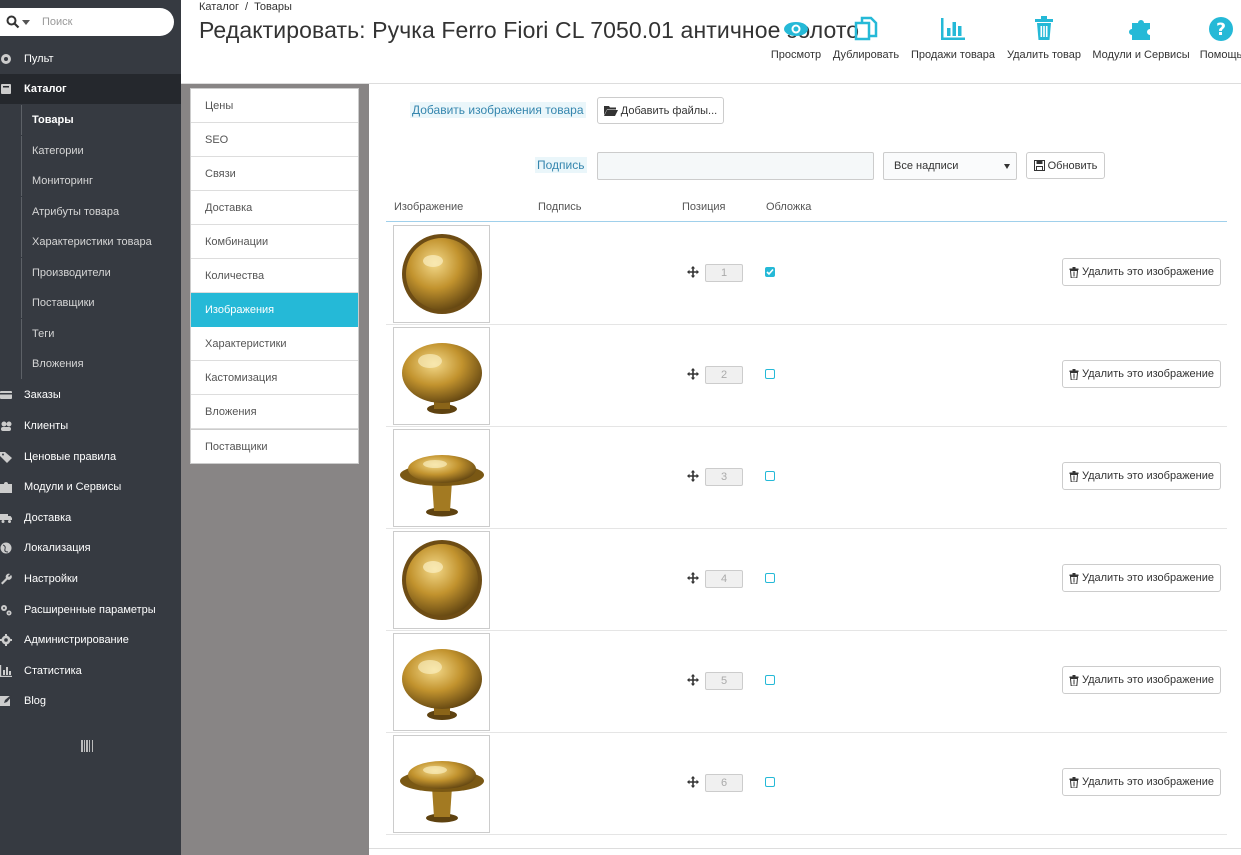 Image resolution: width=1241 pixels, height=855 pixels. Describe the element at coordinates (498, 110) in the screenshot. I see `add-images-label: Добавить изображения товара` at that location.